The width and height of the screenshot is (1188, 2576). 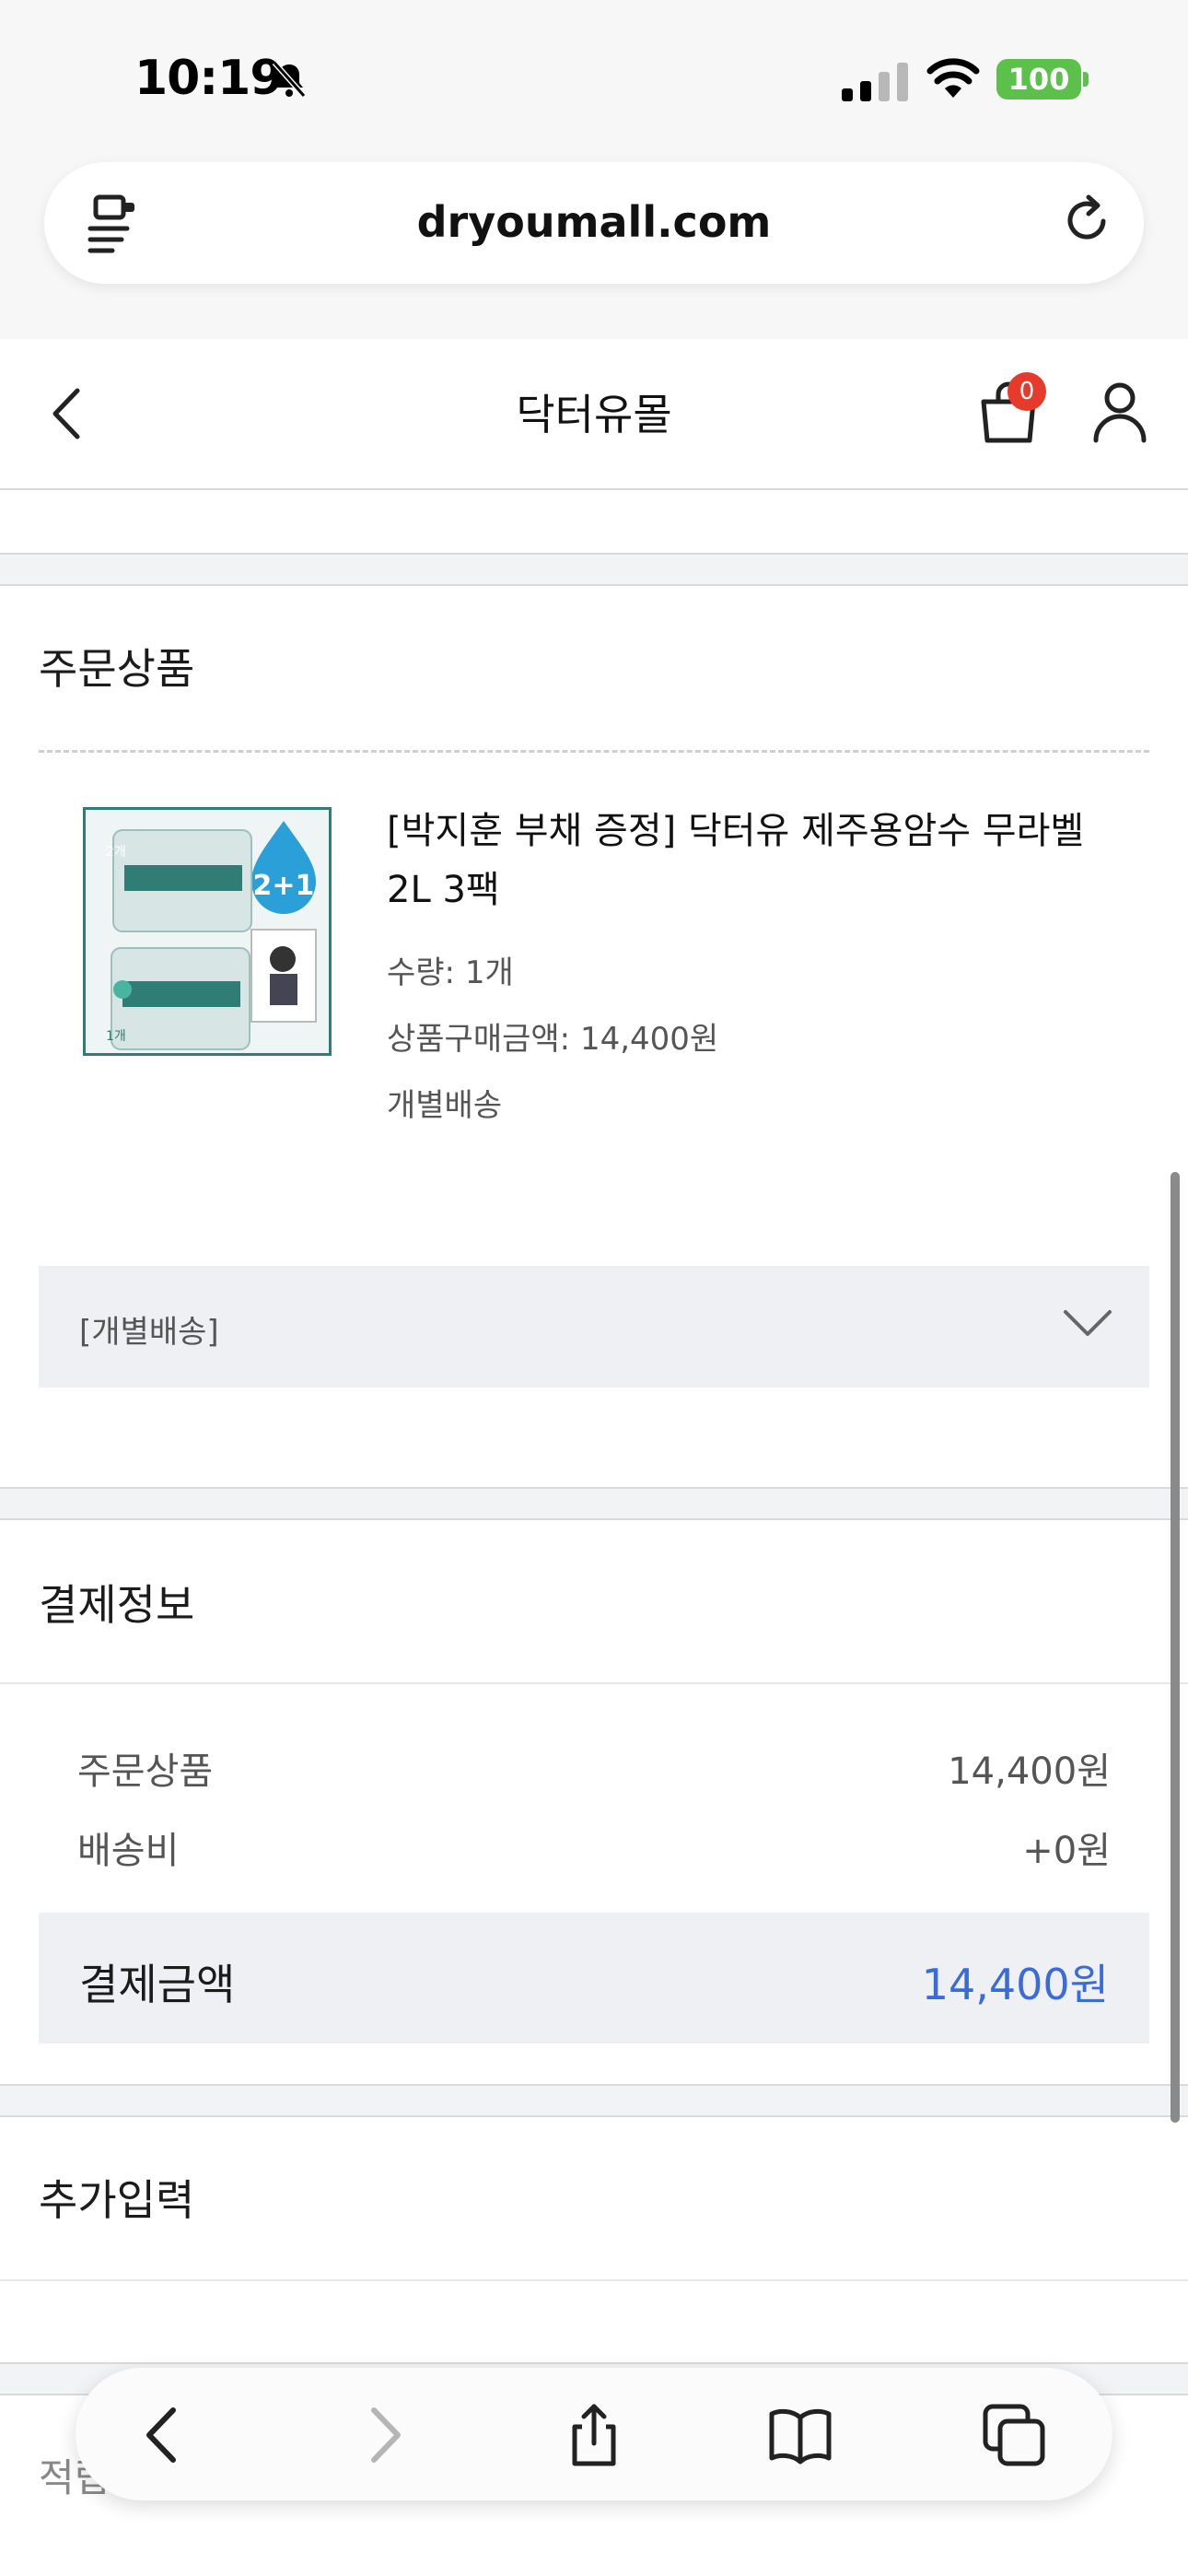 I want to click on order-amount-label: 주문상품, so click(x=145, y=1772).